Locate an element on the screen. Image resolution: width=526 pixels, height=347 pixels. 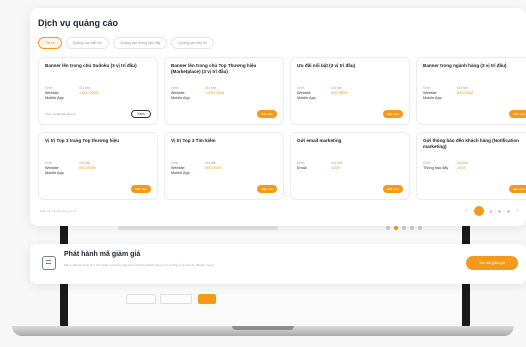
page-1-button is located at coordinates (478, 211).